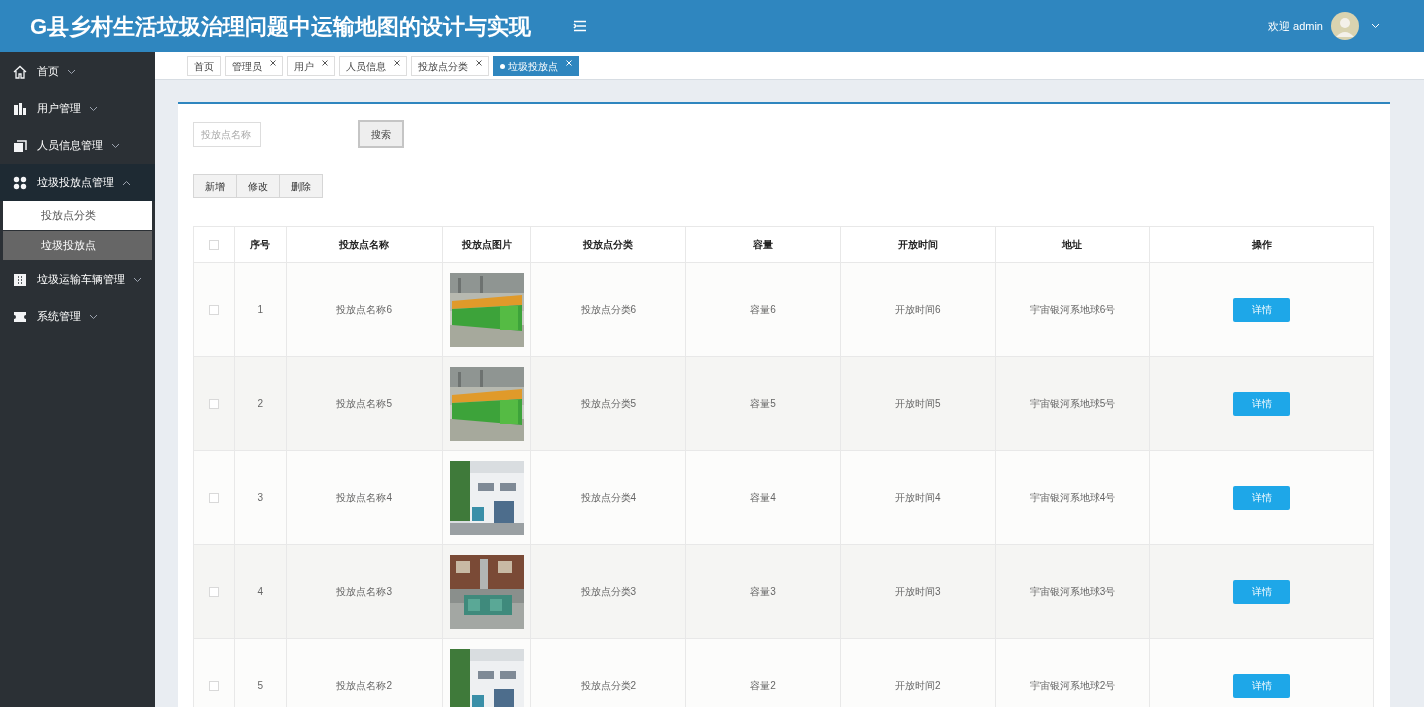  I want to click on sidebar-item: 首页, so click(77, 71).